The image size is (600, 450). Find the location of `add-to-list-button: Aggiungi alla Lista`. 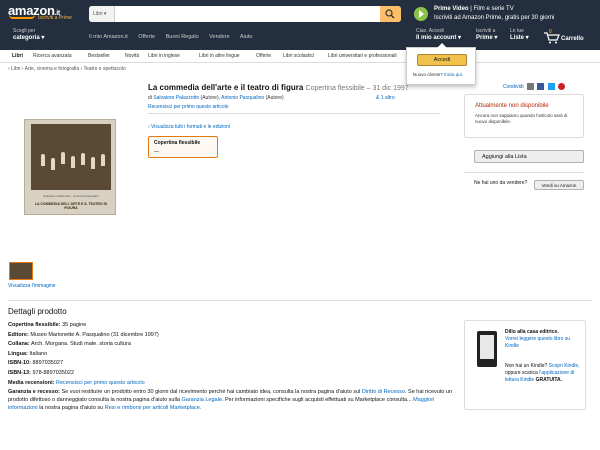

add-to-list-button: Aggiungi alla Lista is located at coordinates (529, 156).